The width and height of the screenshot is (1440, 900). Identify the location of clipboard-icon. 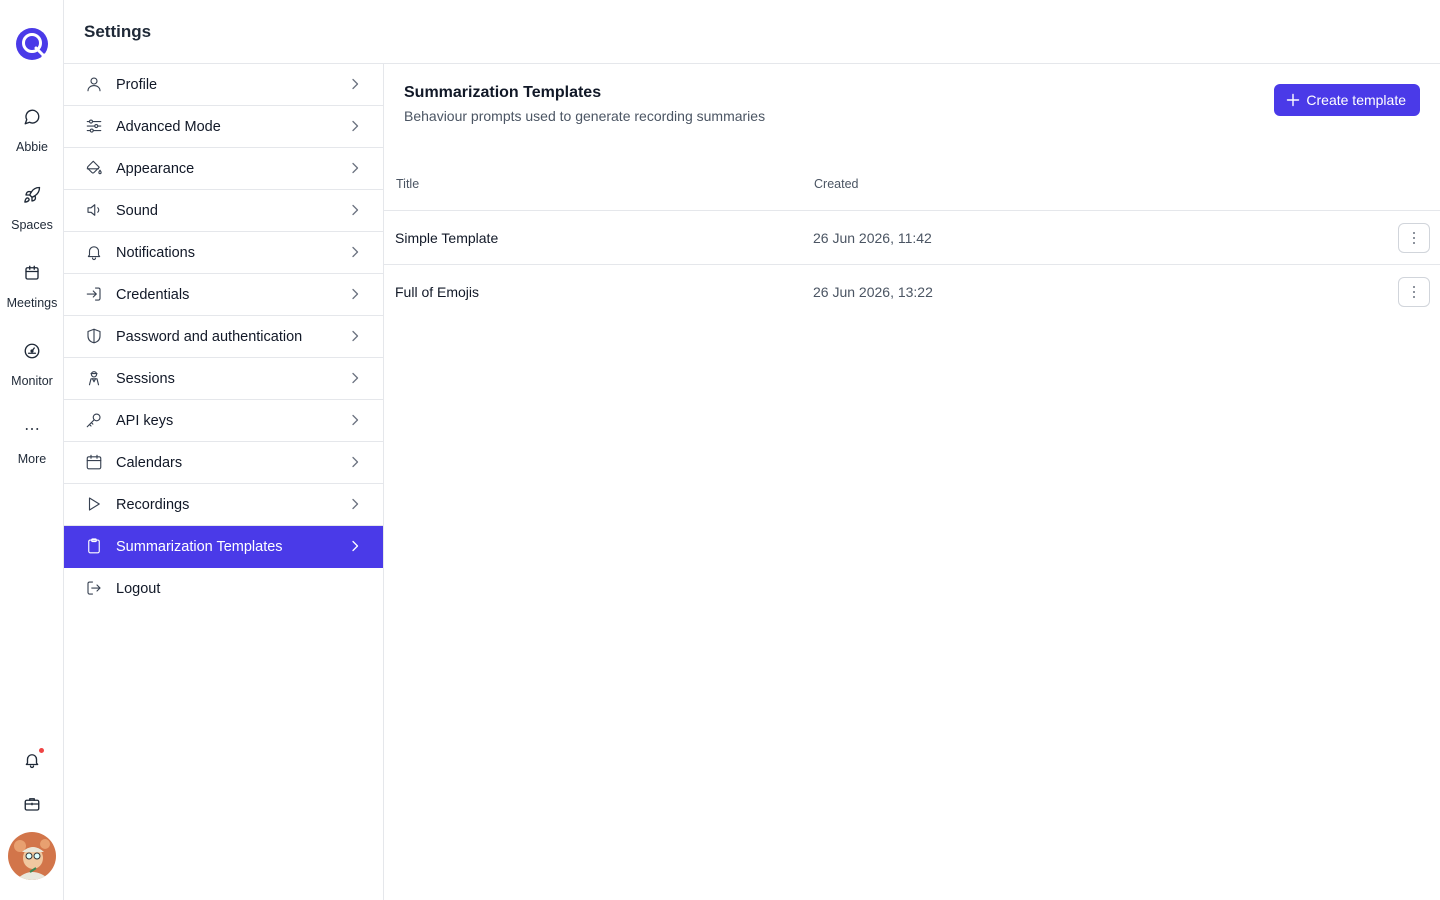
(94, 546).